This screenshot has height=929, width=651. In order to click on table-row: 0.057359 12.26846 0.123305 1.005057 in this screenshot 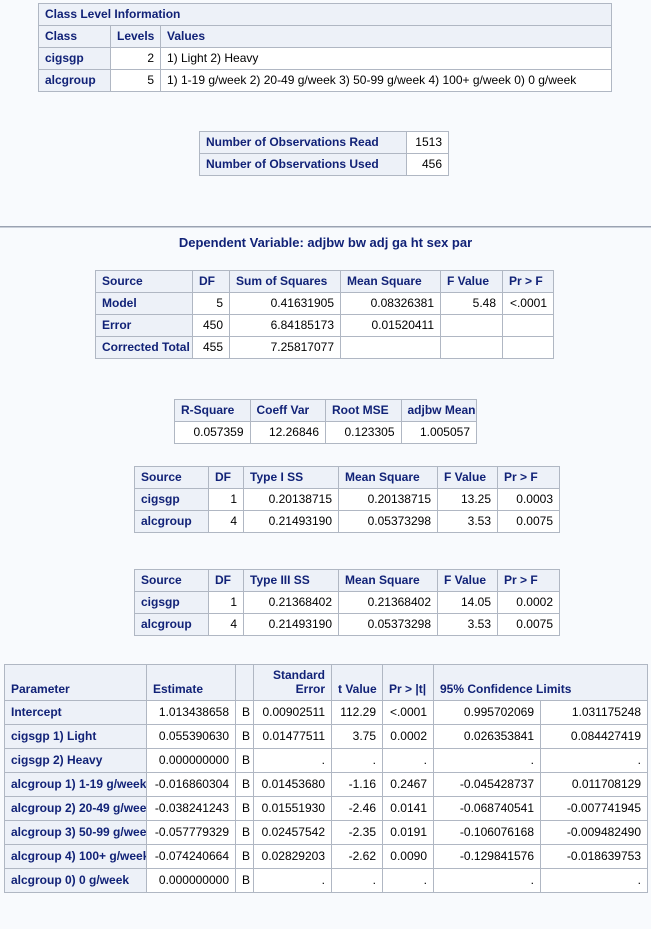, I will do `click(325, 432)`.